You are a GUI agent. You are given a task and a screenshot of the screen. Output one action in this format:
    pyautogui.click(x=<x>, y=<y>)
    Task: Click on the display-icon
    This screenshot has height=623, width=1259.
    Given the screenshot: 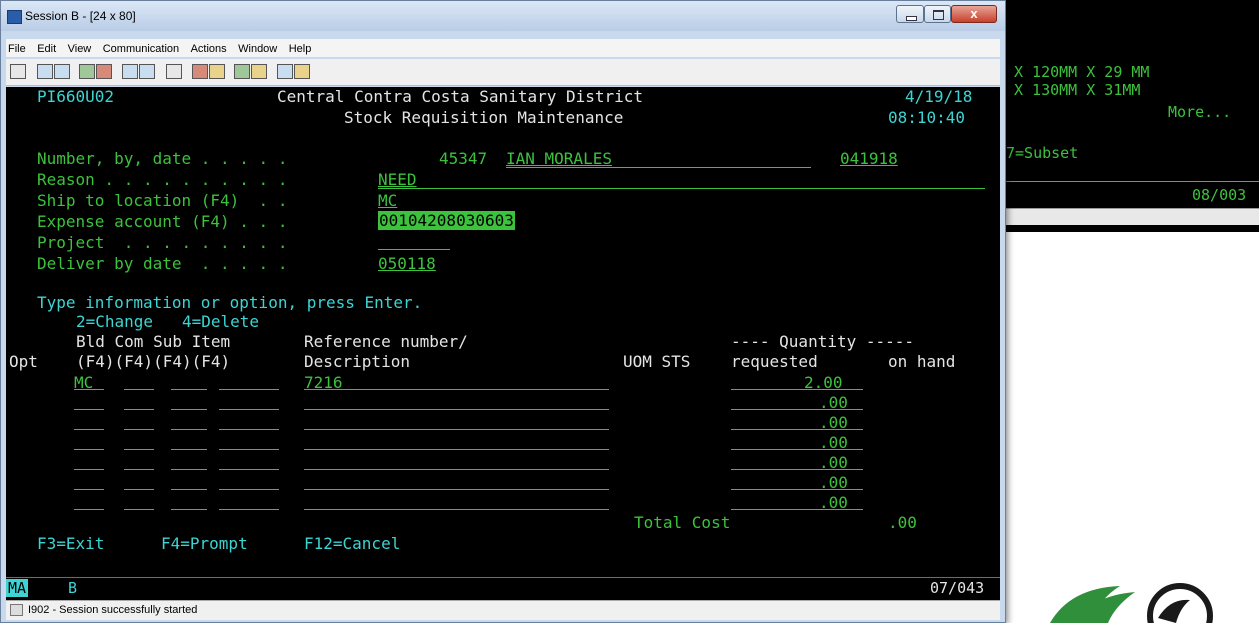 What is the action you would take?
    pyautogui.click(x=130, y=71)
    